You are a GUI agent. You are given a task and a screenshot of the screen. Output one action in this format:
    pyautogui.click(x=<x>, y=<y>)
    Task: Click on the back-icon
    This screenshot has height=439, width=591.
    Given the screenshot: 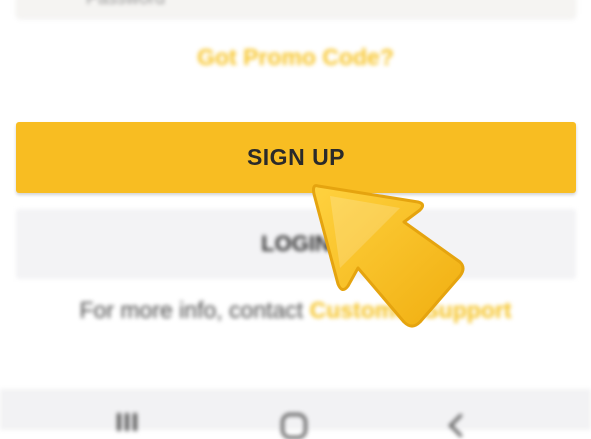 What is the action you would take?
    pyautogui.click(x=460, y=425)
    